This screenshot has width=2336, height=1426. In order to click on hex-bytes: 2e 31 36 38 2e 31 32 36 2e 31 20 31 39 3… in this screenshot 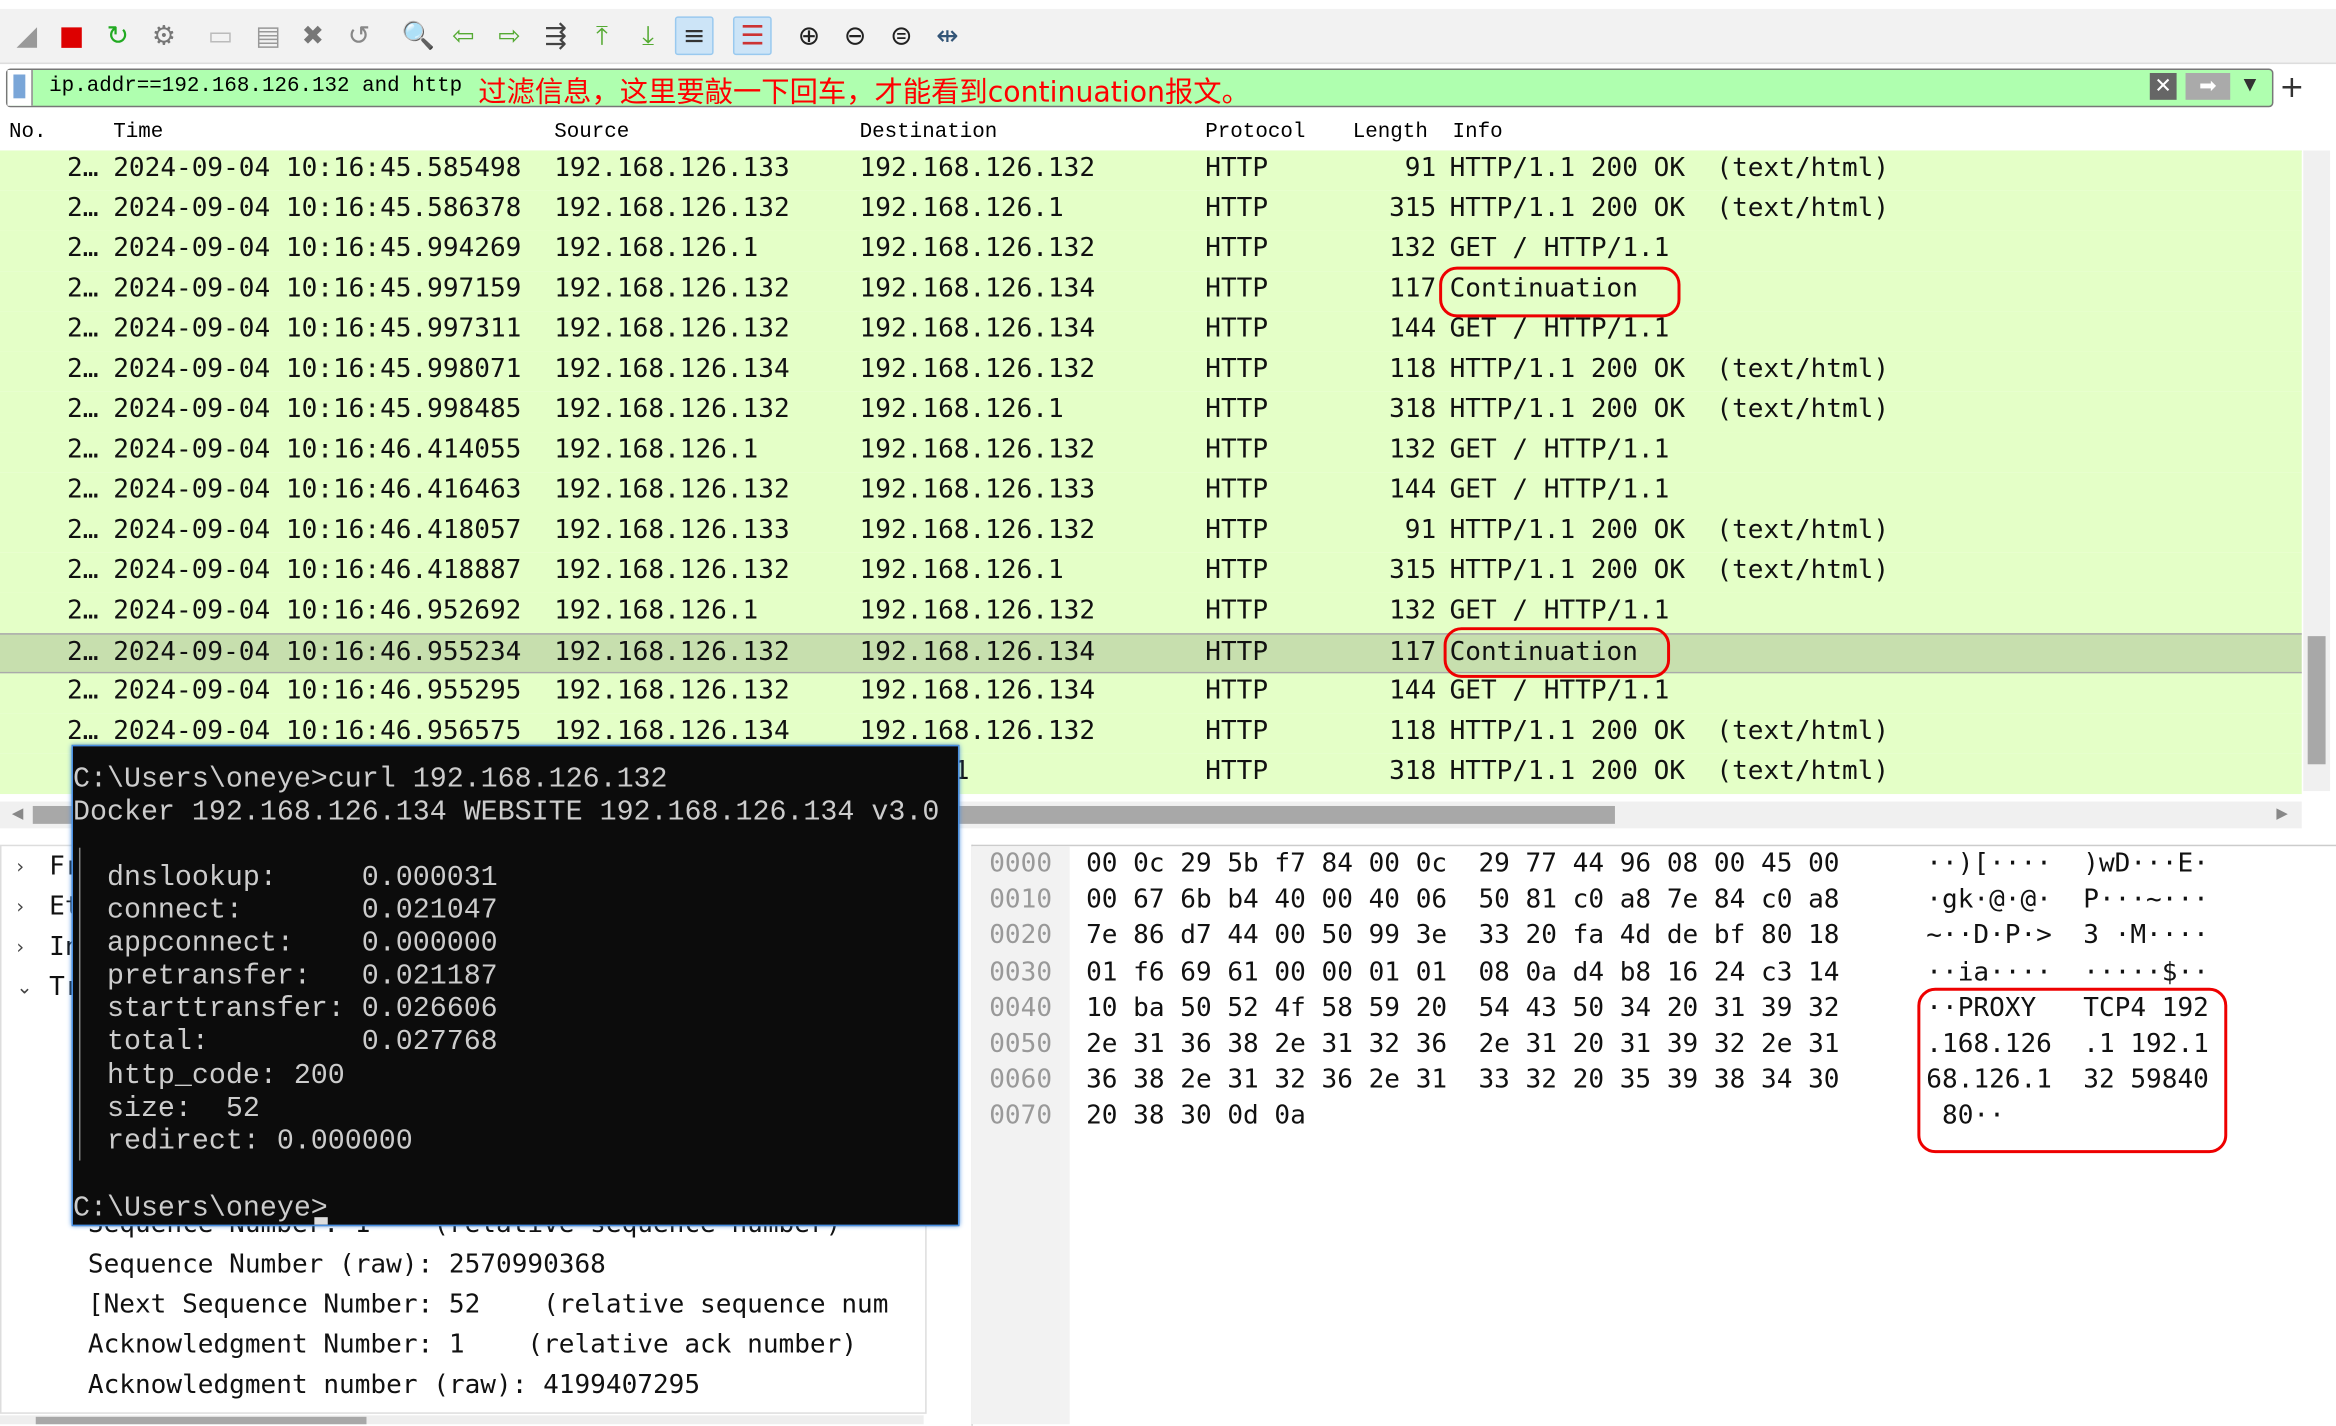, I will do `click(1462, 1044)`.